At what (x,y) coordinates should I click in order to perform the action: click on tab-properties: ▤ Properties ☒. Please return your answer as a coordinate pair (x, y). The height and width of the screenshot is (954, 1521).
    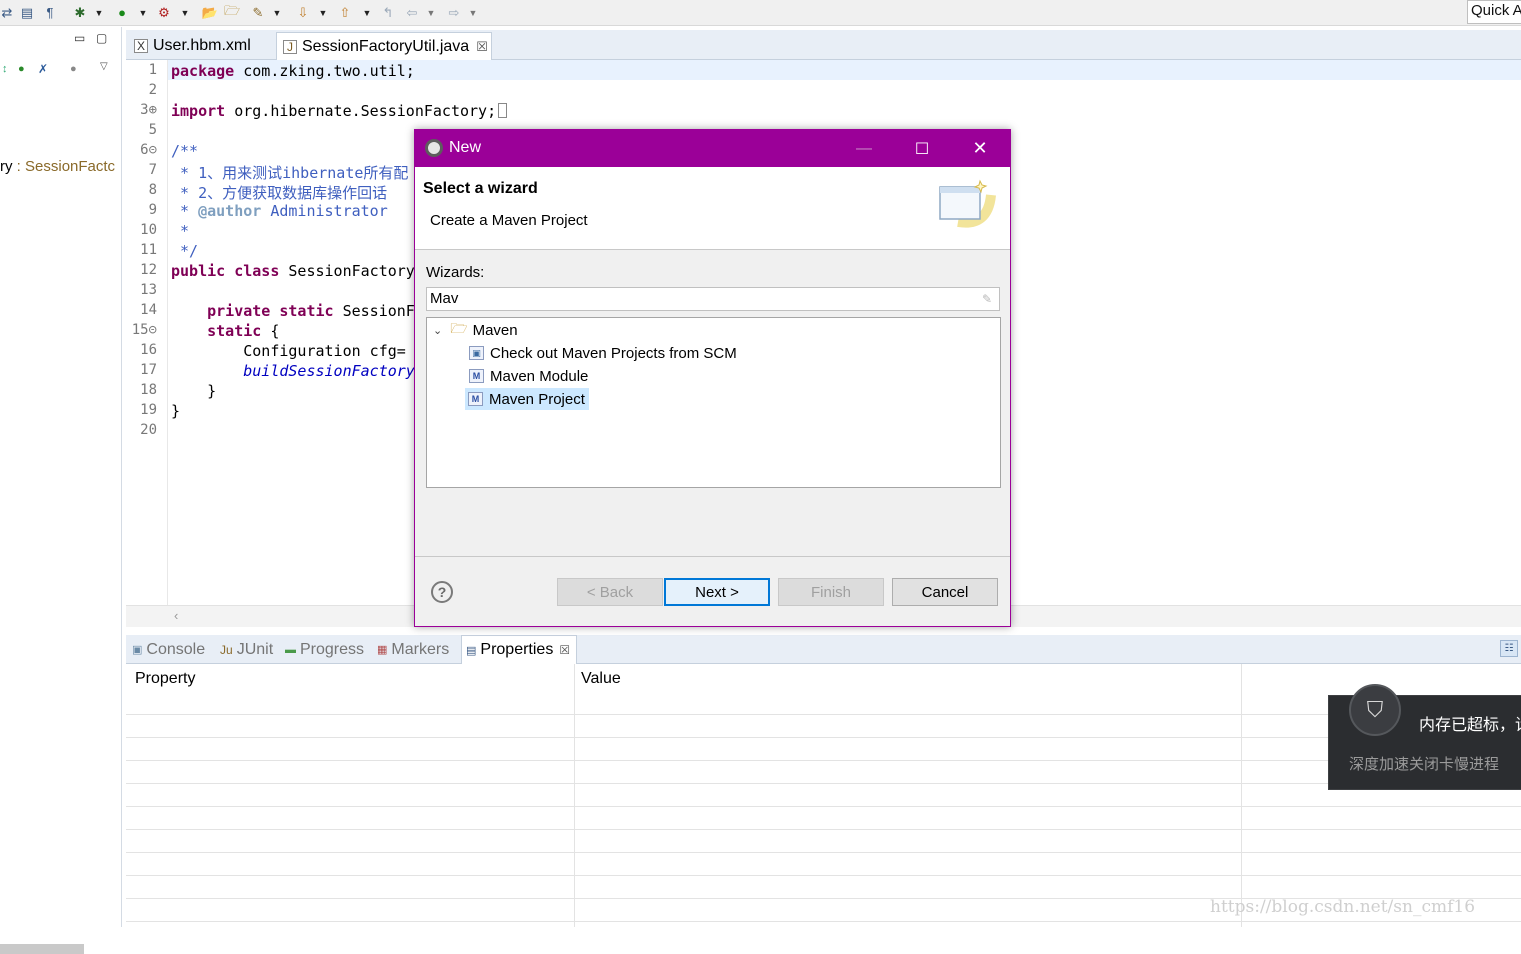
    Looking at the image, I should click on (519, 649).